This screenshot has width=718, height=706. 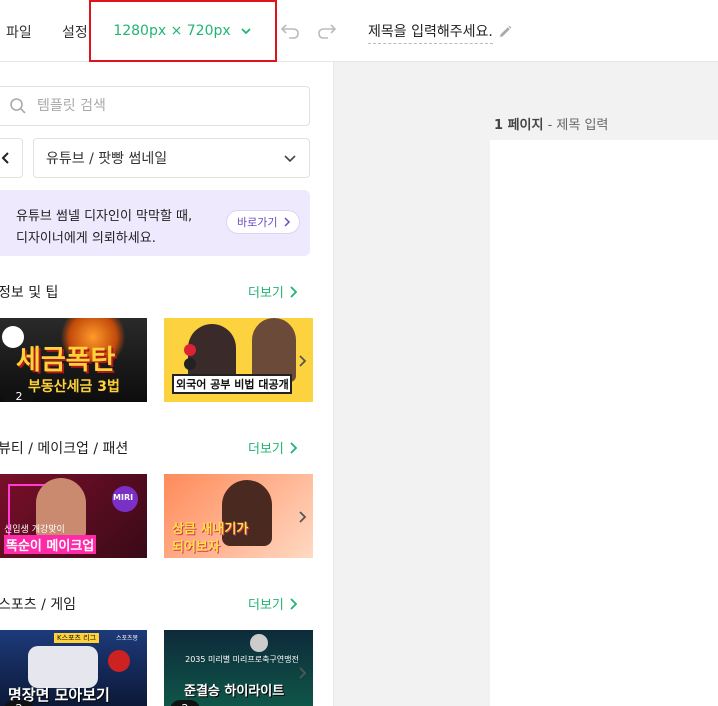 What do you see at coordinates (50, 544) in the screenshot?
I see `thumbnail-headline: 똑순이 메이크업` at bounding box center [50, 544].